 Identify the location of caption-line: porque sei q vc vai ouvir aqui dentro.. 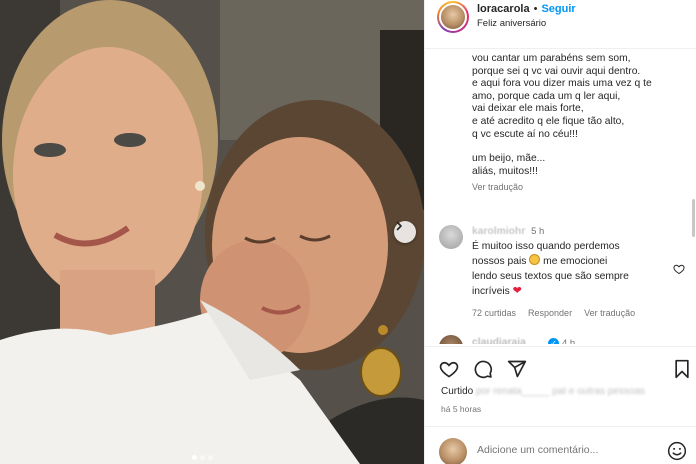
(556, 71).